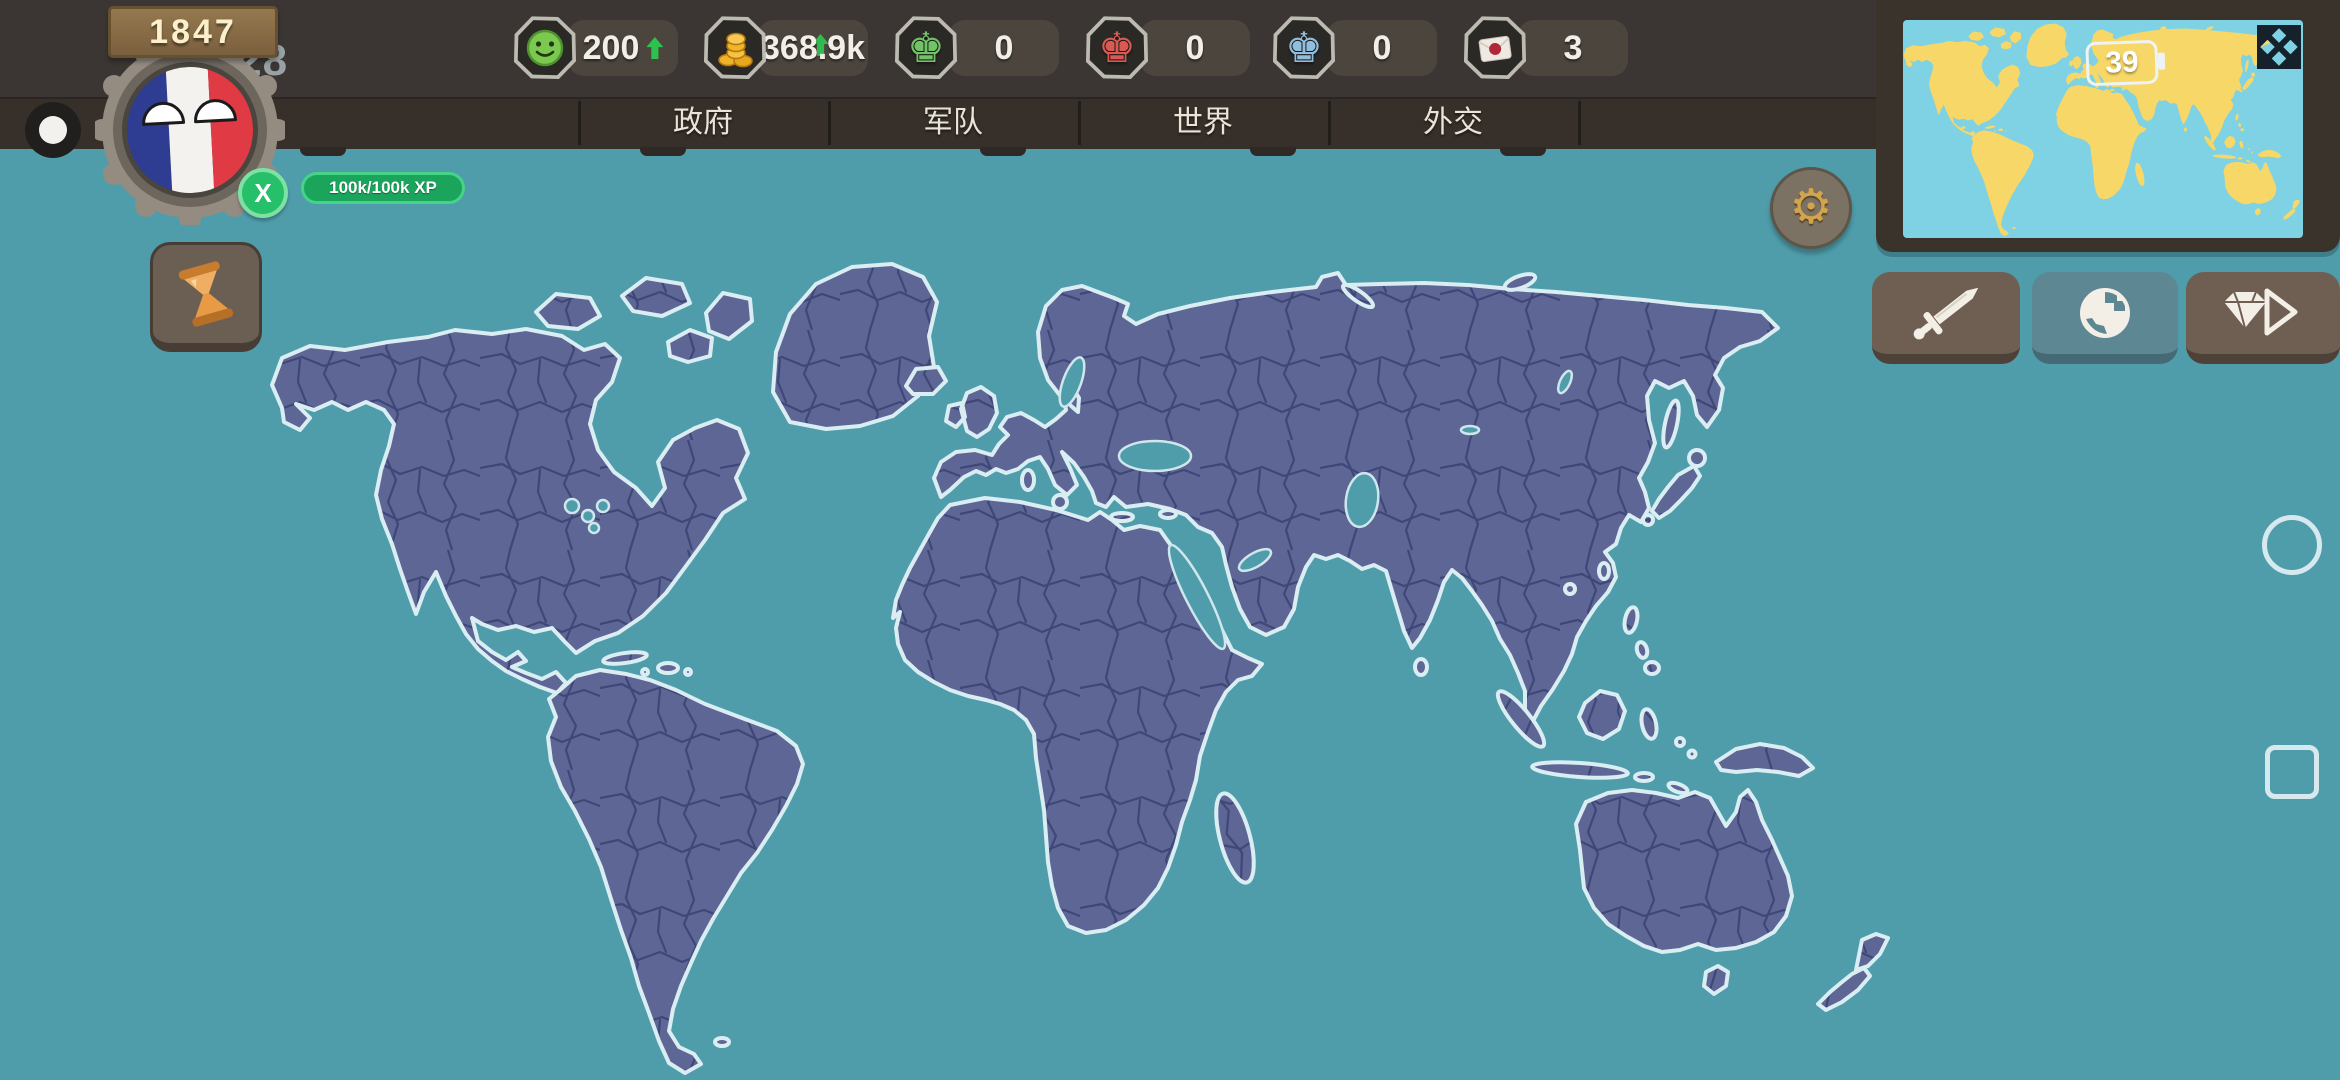 This screenshot has height=1080, width=2340. Describe the element at coordinates (1946, 313) in the screenshot. I see `sword-icon` at that location.